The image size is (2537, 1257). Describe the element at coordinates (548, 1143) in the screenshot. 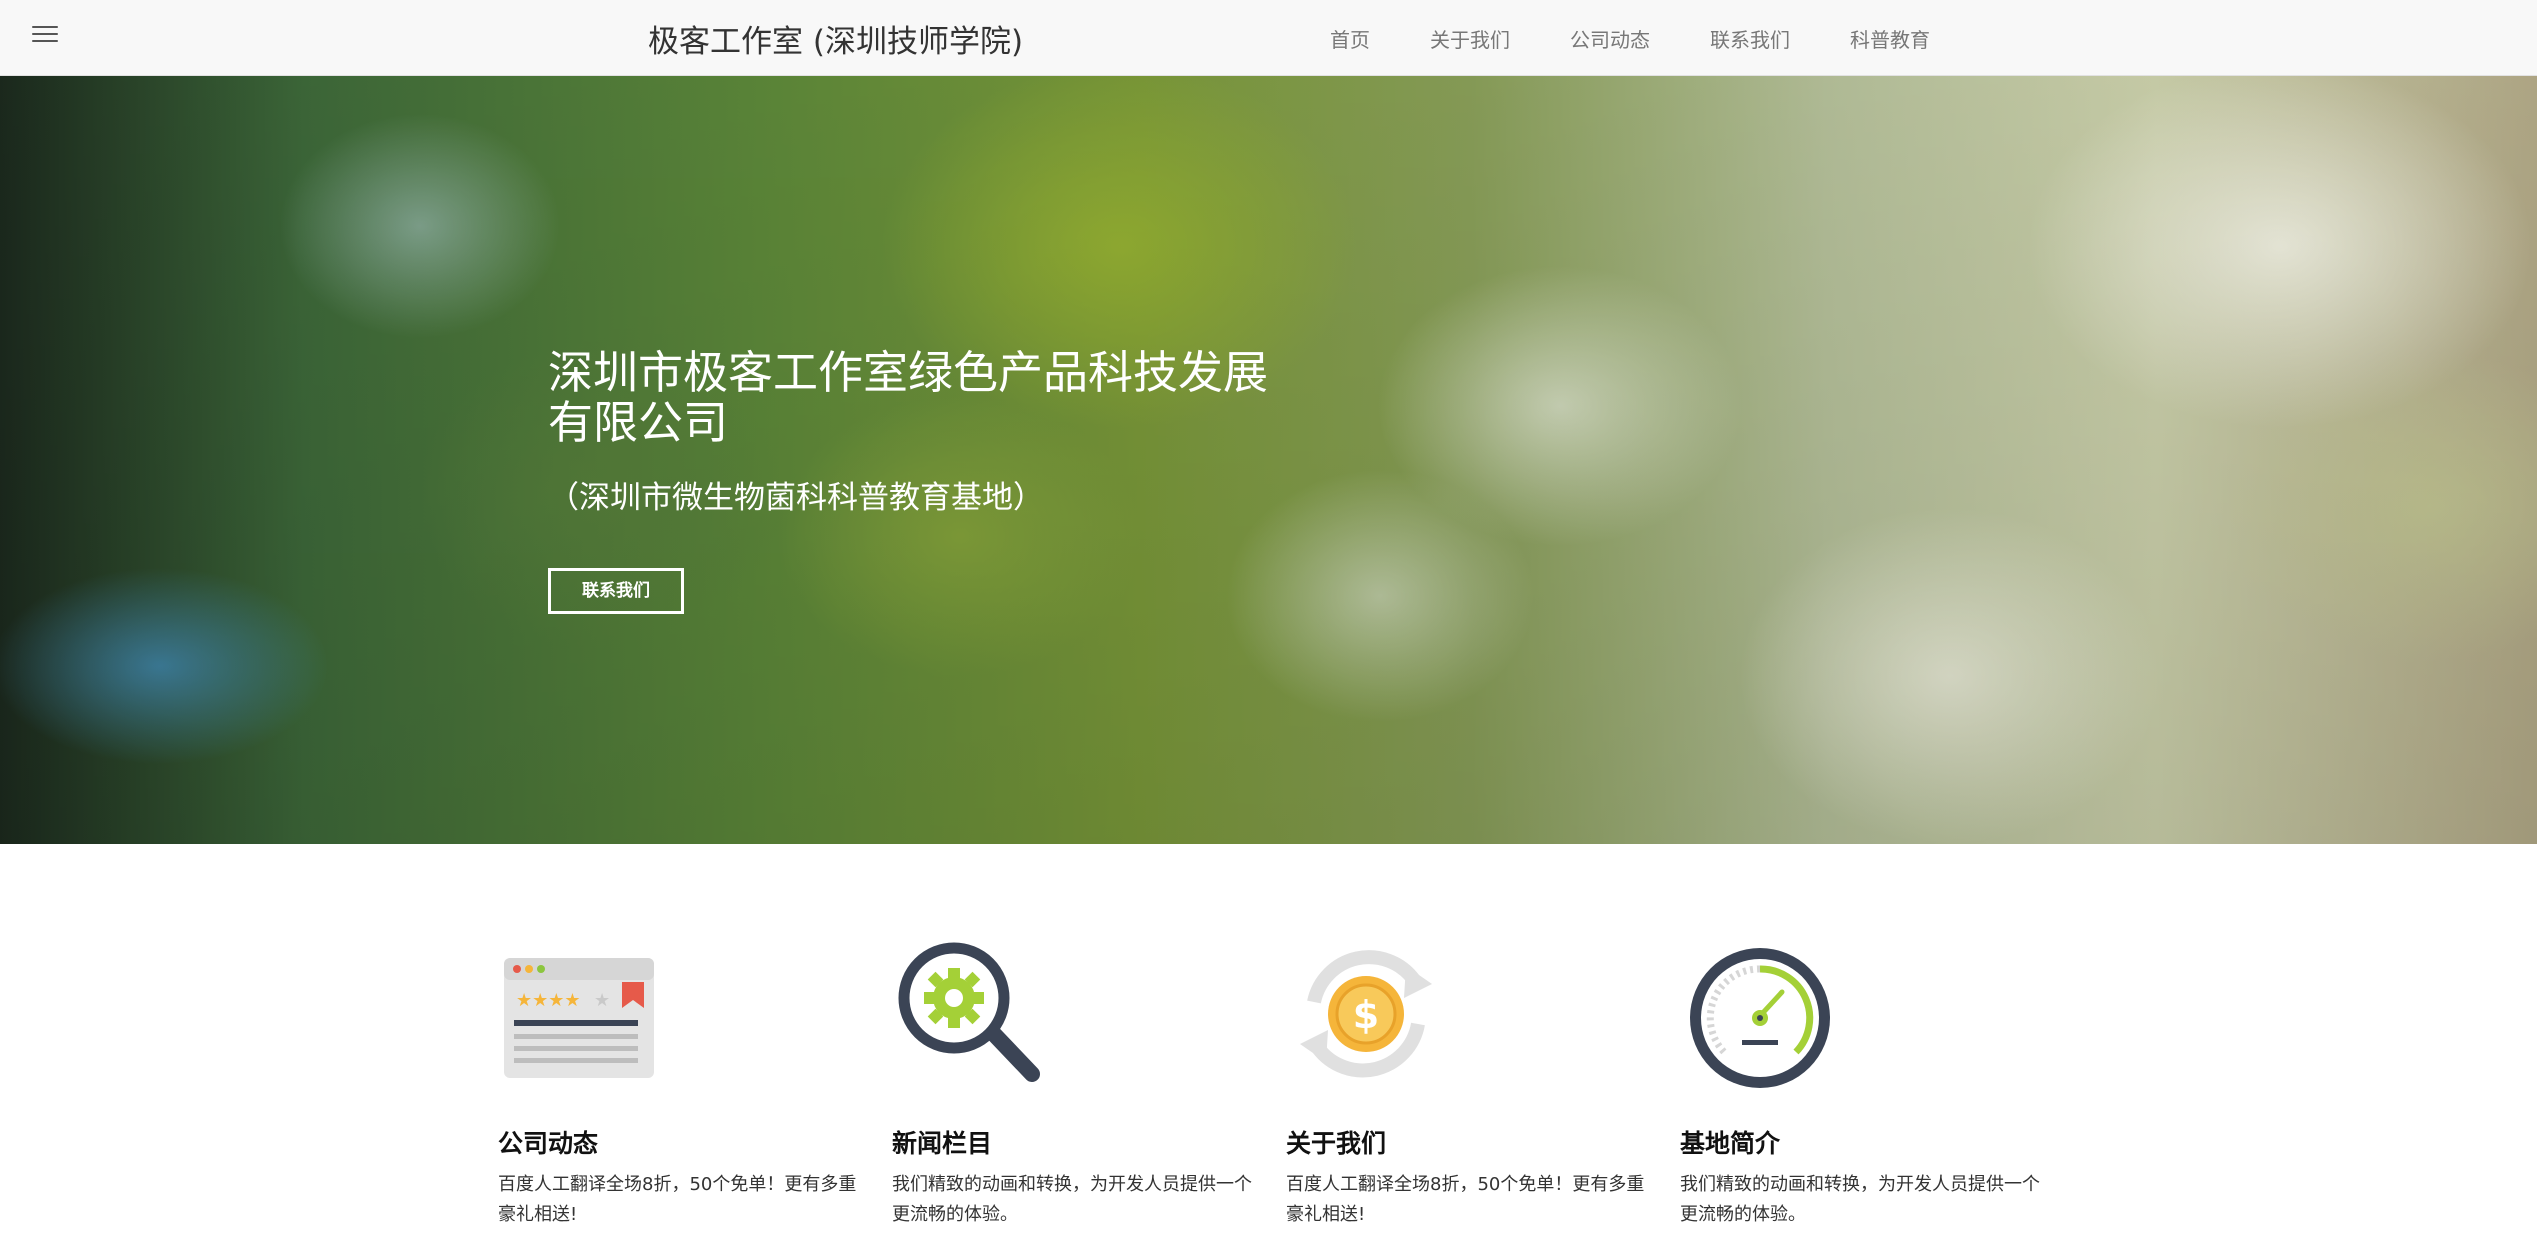

I see `feature-title: 公司动态` at that location.